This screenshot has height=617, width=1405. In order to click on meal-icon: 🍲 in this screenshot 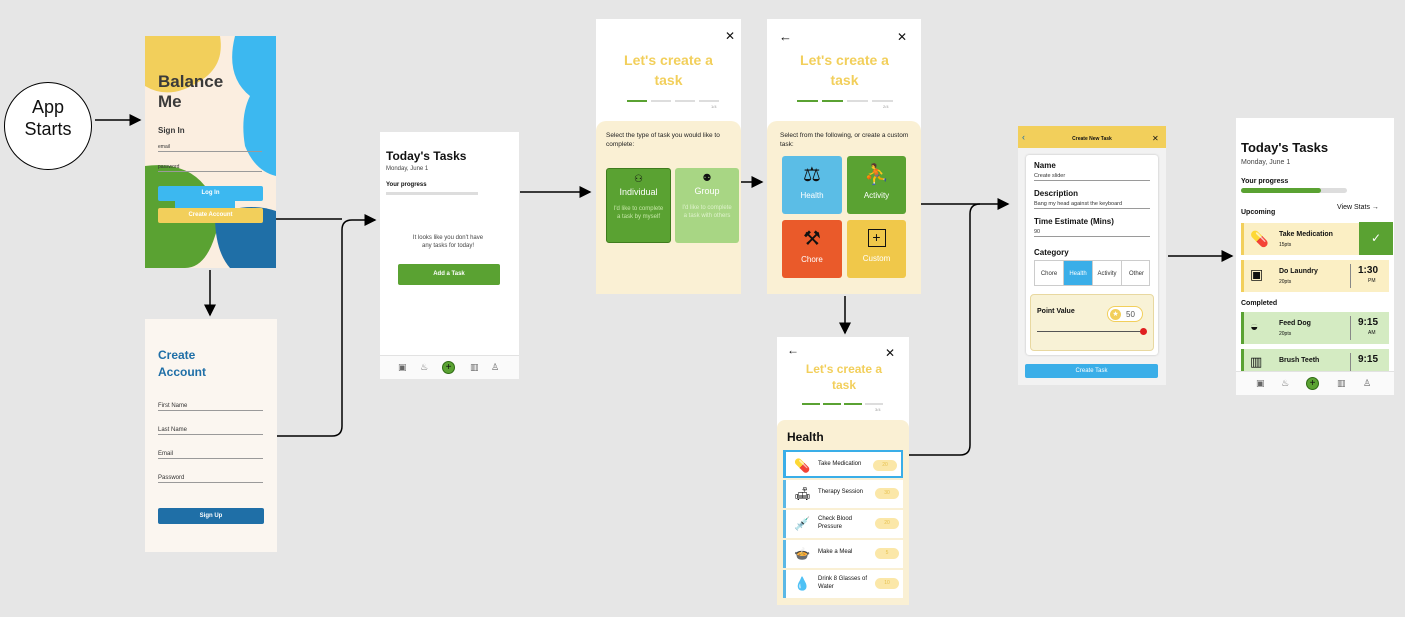, I will do `click(802, 553)`.